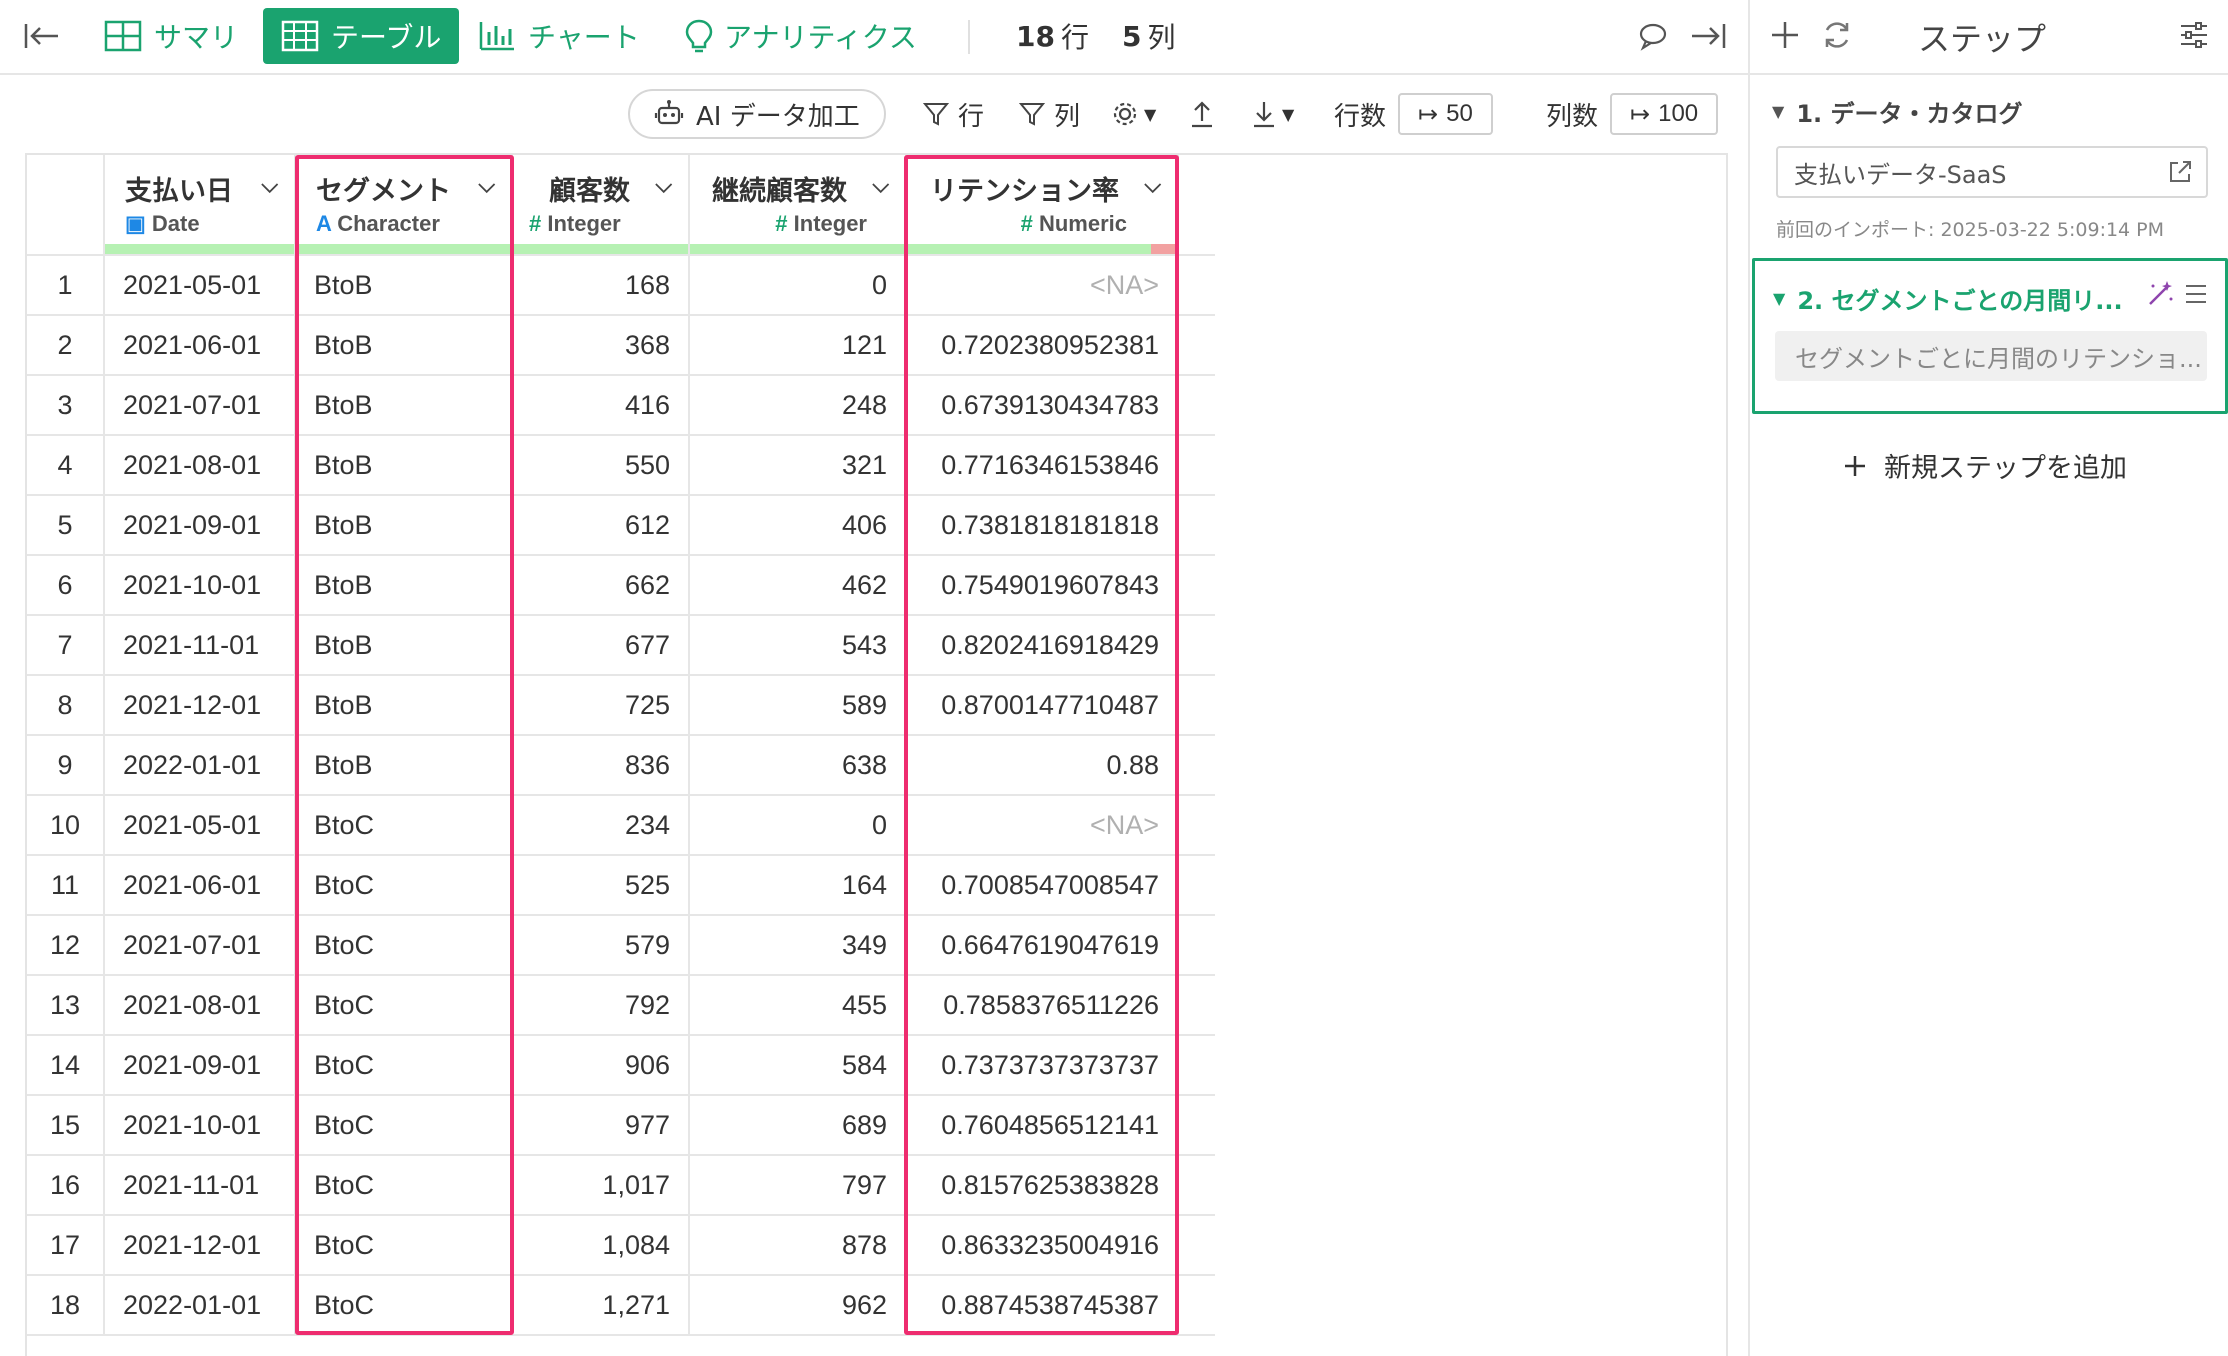  I want to click on cell-payment-date: 2021-08-01, so click(200, 465).